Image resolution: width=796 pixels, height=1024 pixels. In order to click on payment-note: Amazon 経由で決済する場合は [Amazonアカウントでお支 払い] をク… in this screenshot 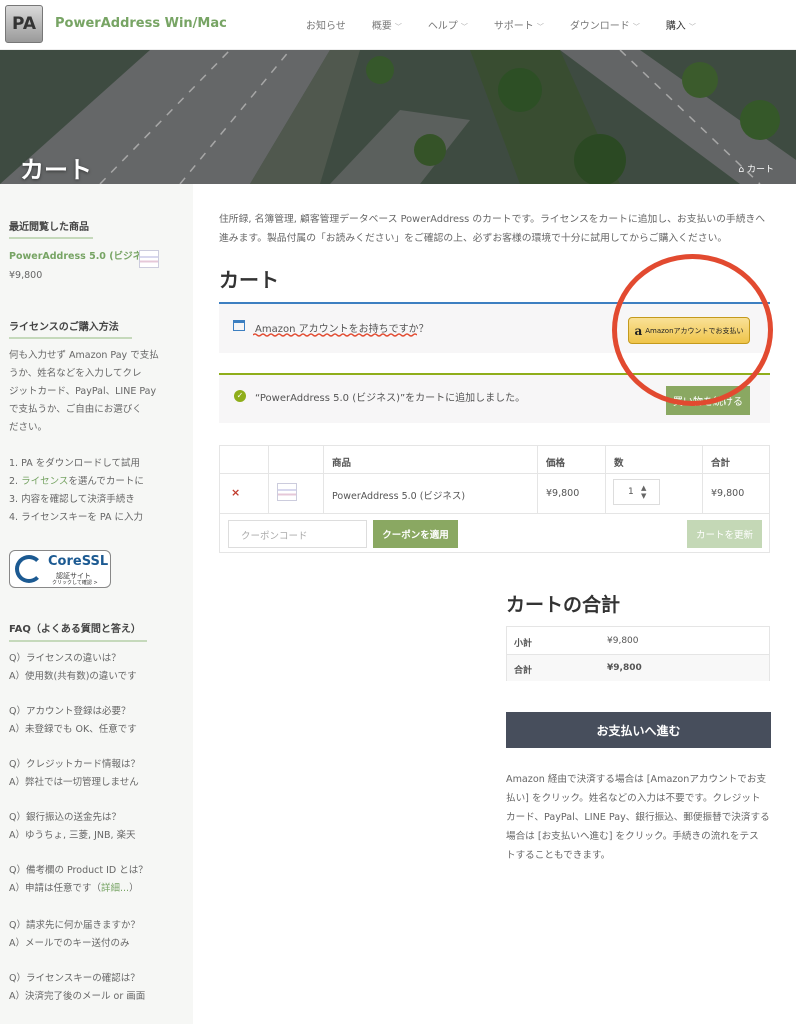, I will do `click(638, 817)`.